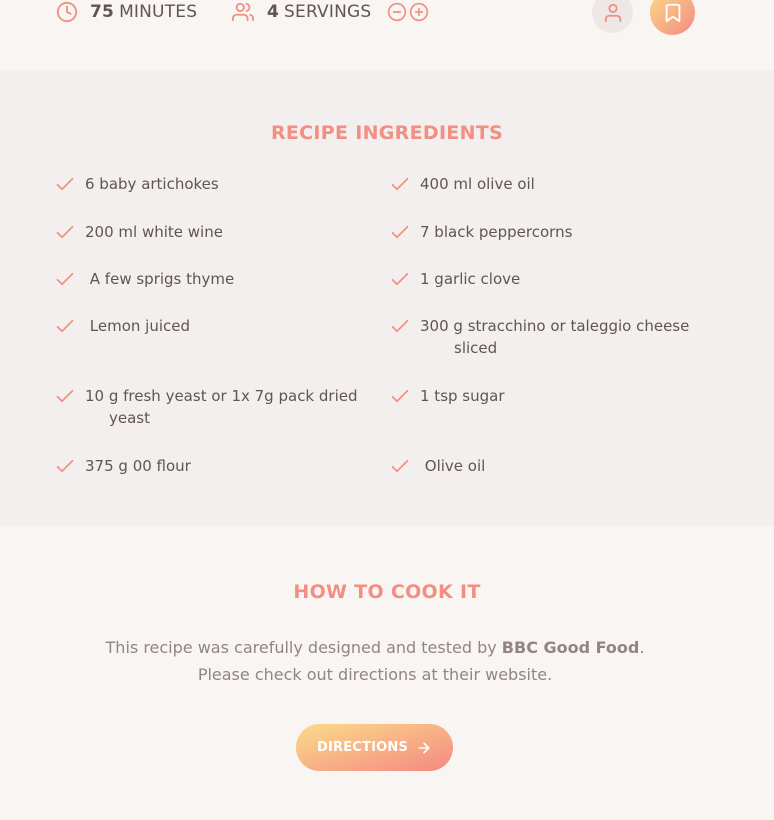 Image resolution: width=774 pixels, height=820 pixels. I want to click on arrow-right-icon, so click(424, 747).